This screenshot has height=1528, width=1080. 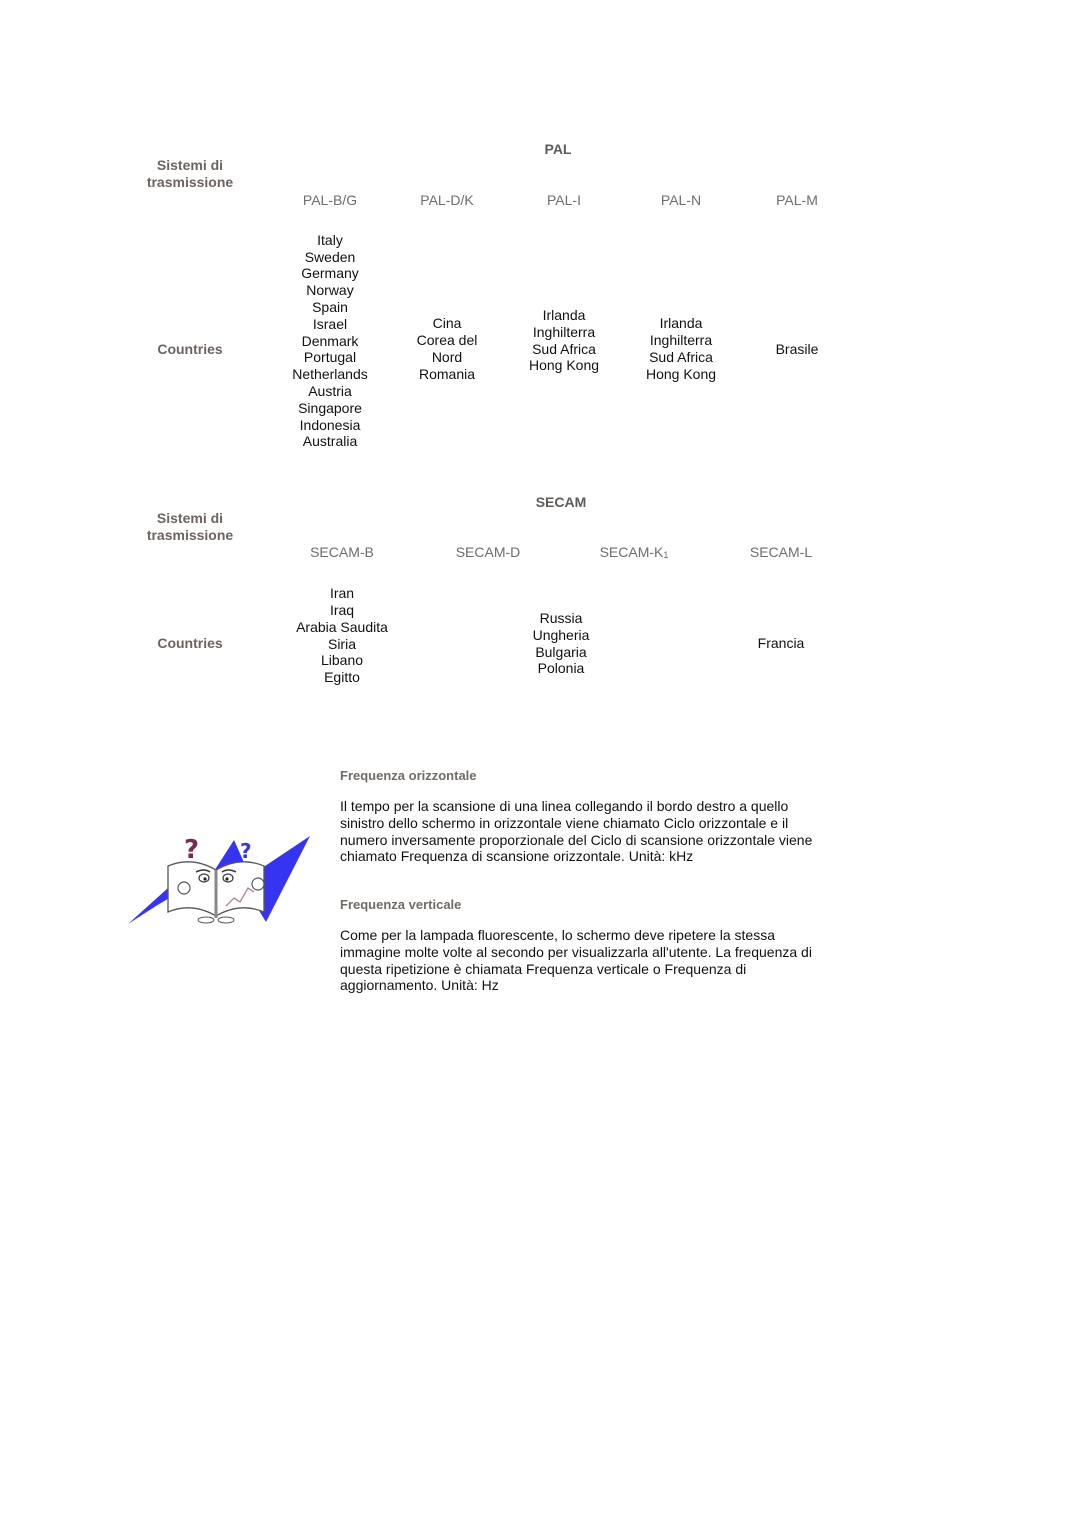 I want to click on country-name: Siria, so click(x=341, y=643).